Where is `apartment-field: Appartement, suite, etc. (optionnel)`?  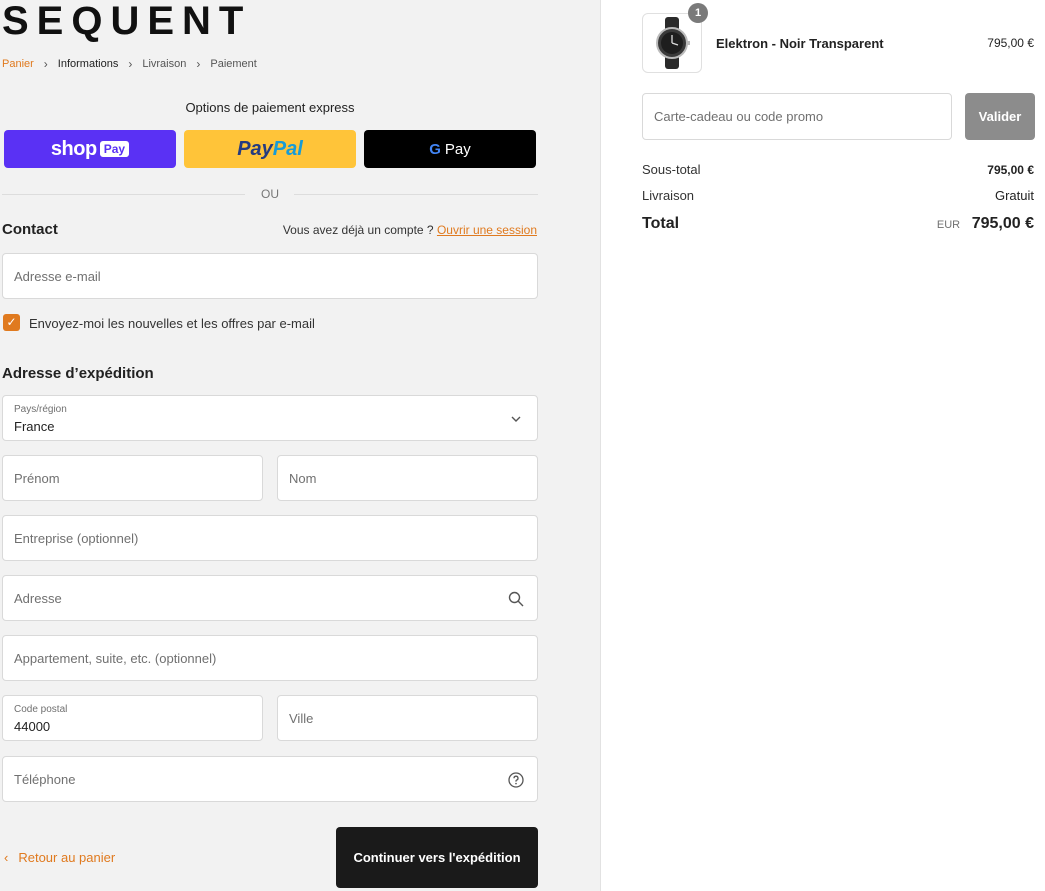
apartment-field: Appartement, suite, etc. (optionnel) is located at coordinates (270, 658).